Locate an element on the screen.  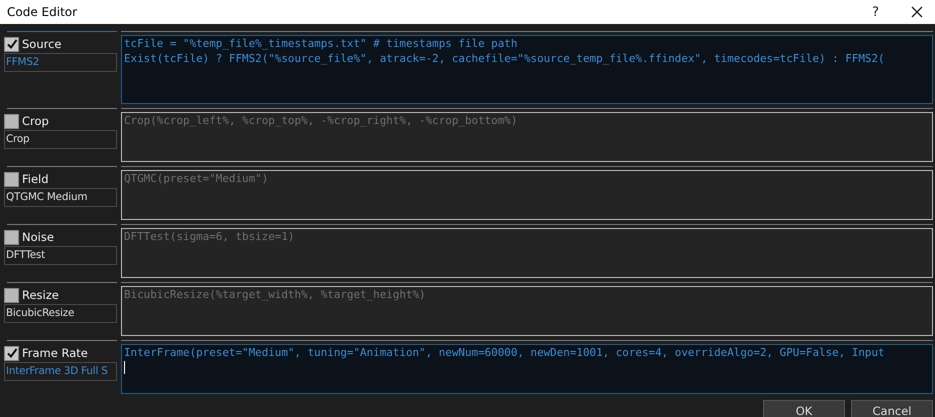
category-label: Noise is located at coordinates (38, 237).